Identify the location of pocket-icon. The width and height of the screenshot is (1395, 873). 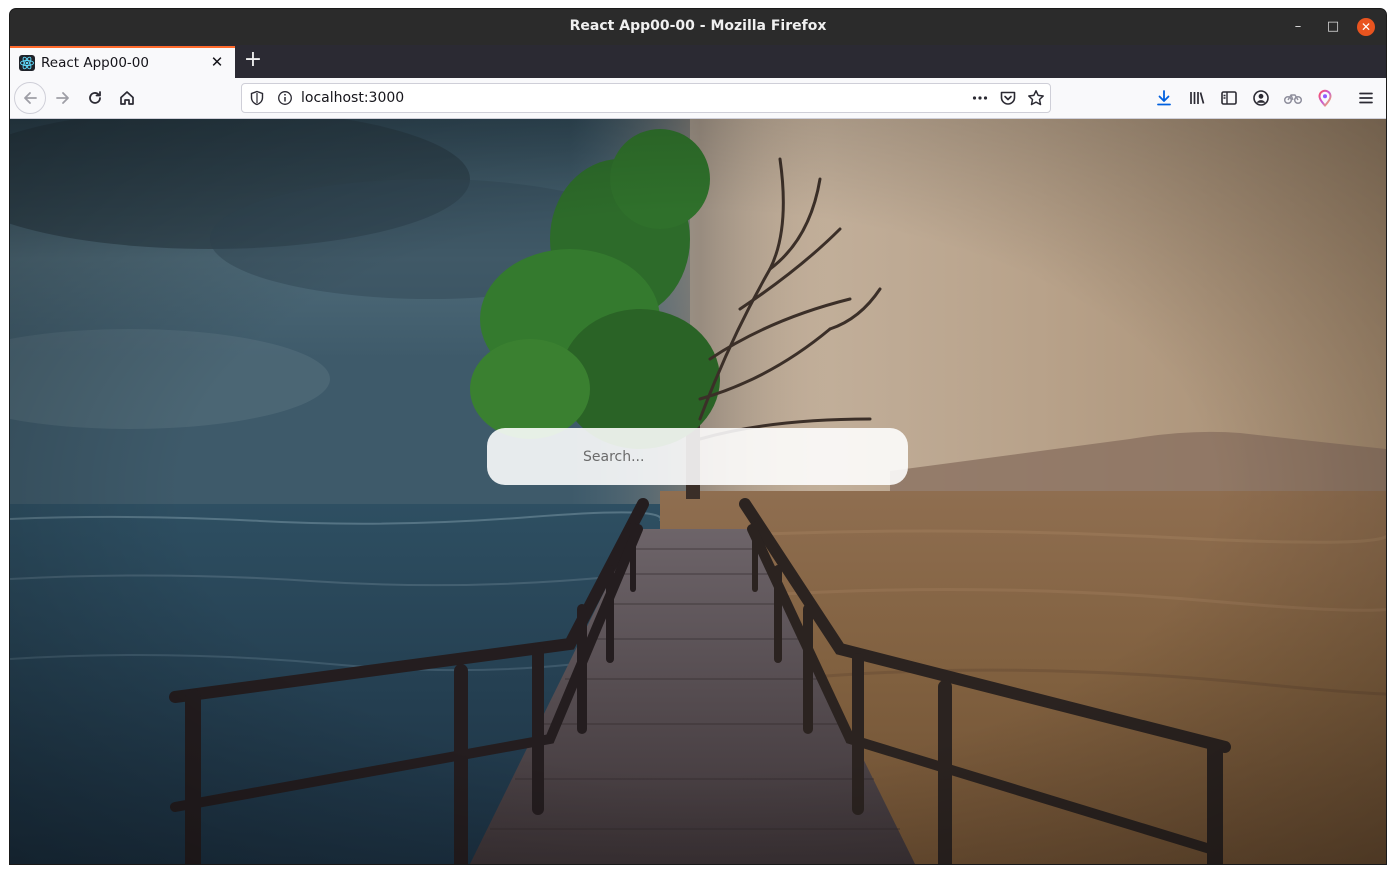
(1008, 98).